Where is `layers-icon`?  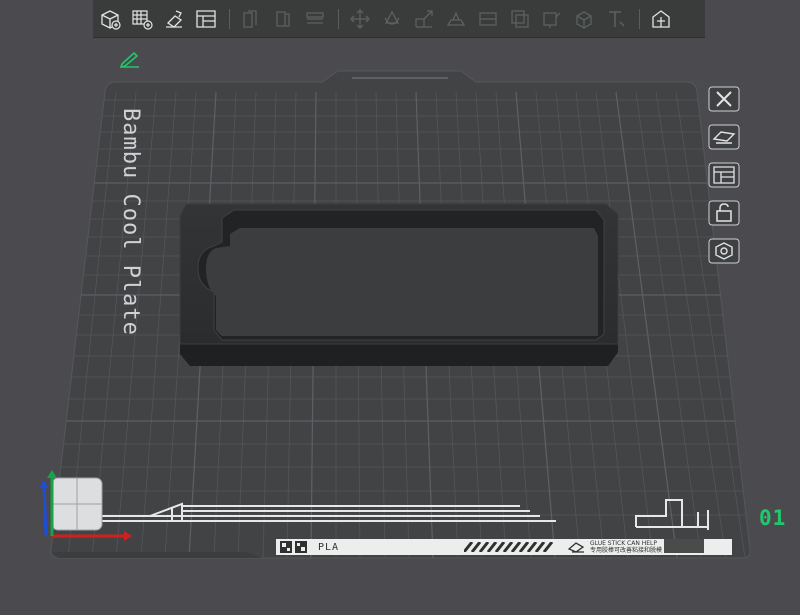
layers-icon is located at coordinates (315, 17).